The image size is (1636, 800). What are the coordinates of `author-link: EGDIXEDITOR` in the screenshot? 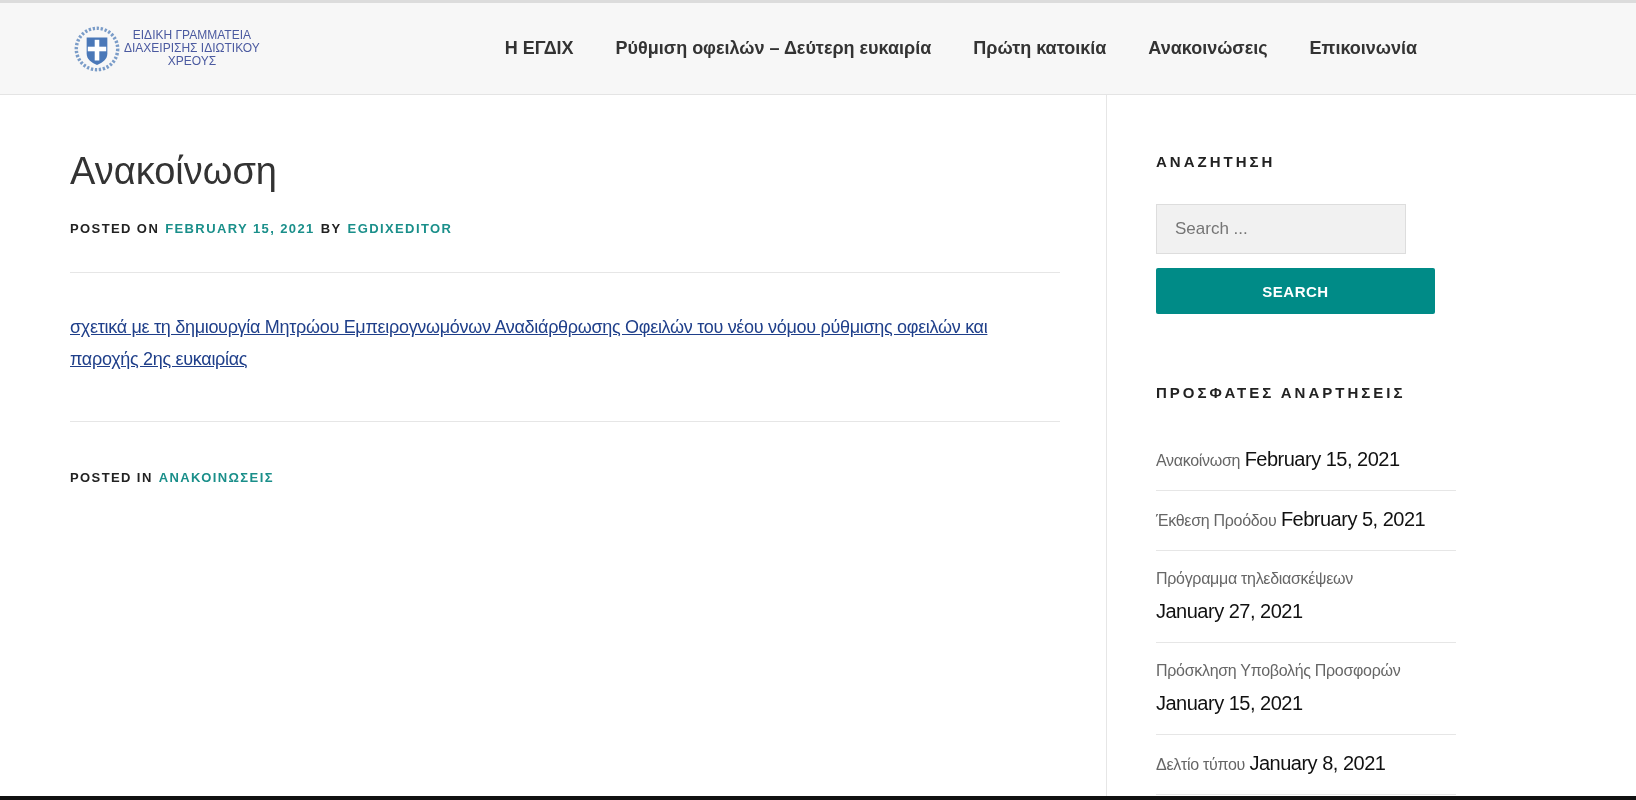 It's located at (400, 228).